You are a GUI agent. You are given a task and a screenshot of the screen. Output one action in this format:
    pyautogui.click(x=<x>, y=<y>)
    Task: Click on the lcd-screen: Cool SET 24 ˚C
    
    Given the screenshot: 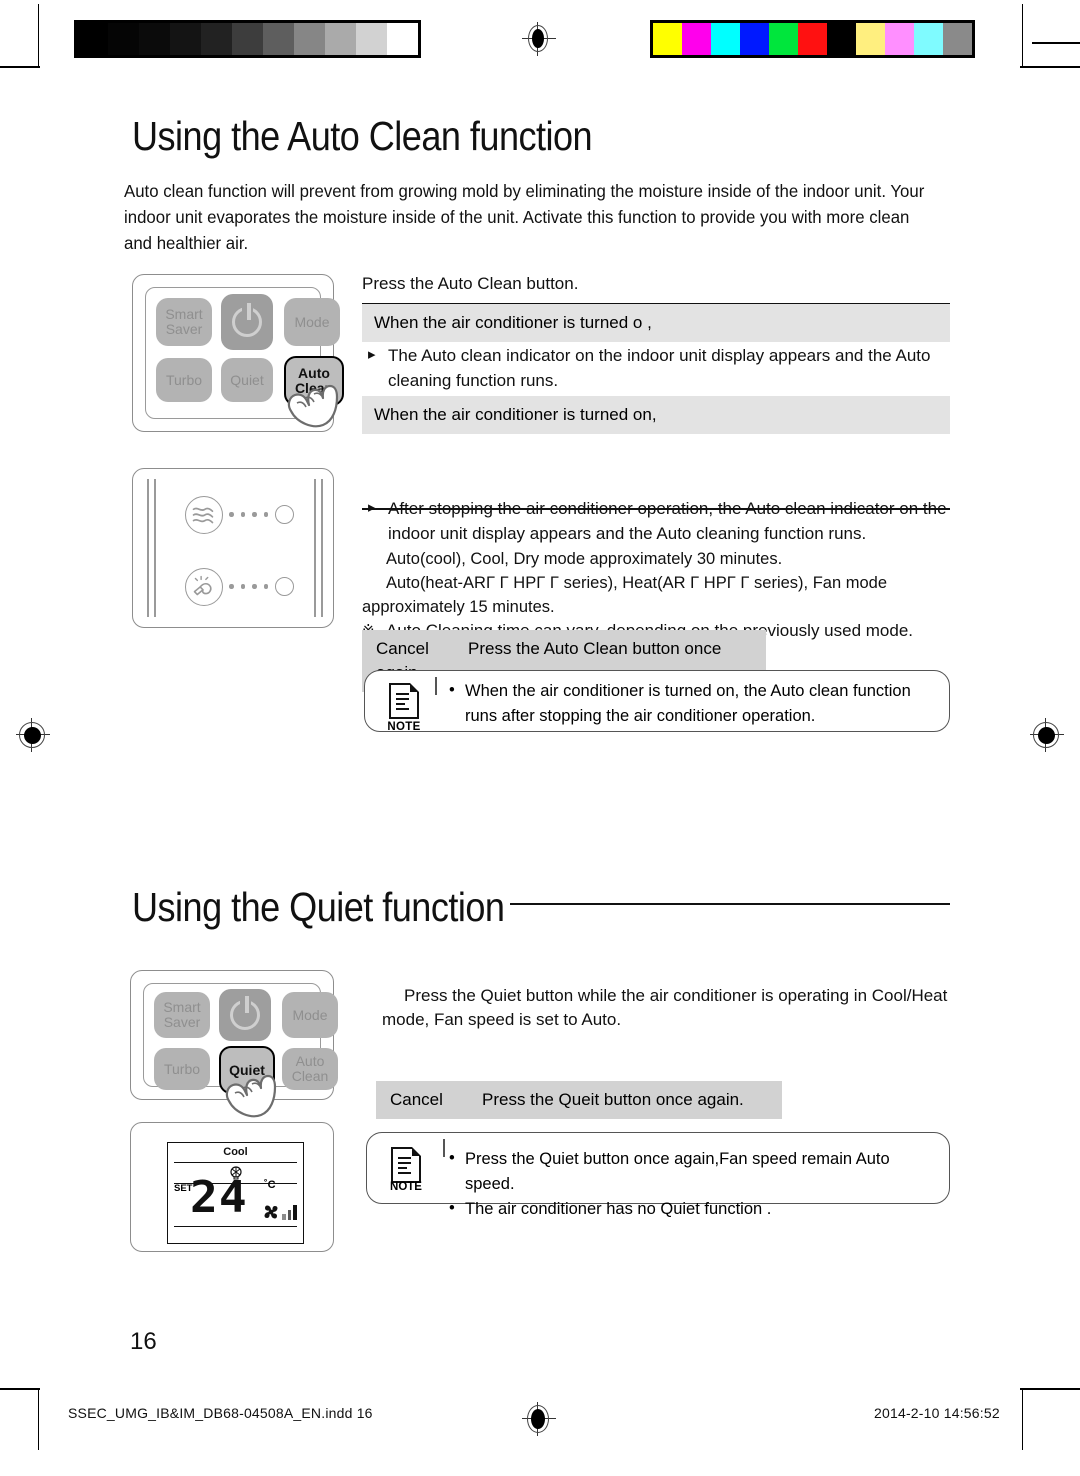 What is the action you would take?
    pyautogui.click(x=235, y=1193)
    